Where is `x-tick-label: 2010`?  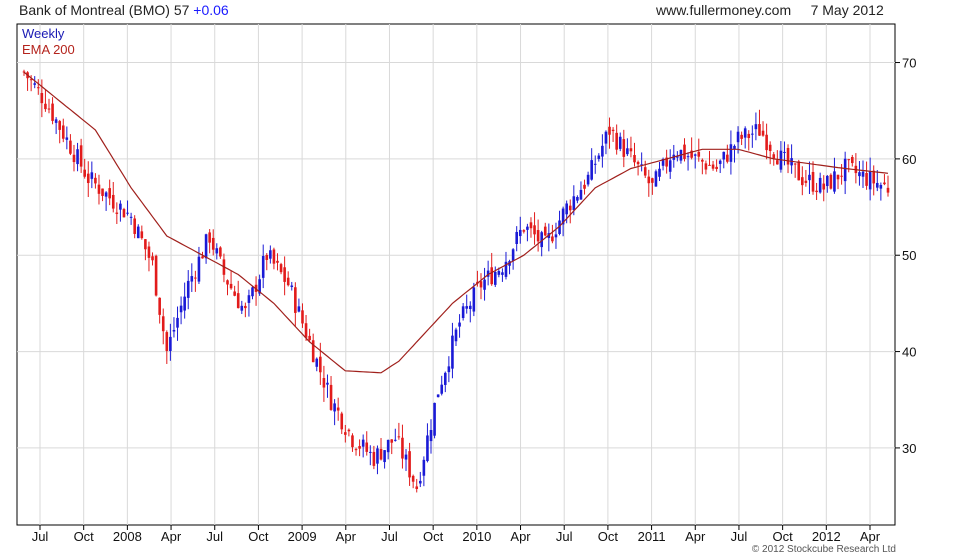
x-tick-label: 2010 is located at coordinates (476, 536).